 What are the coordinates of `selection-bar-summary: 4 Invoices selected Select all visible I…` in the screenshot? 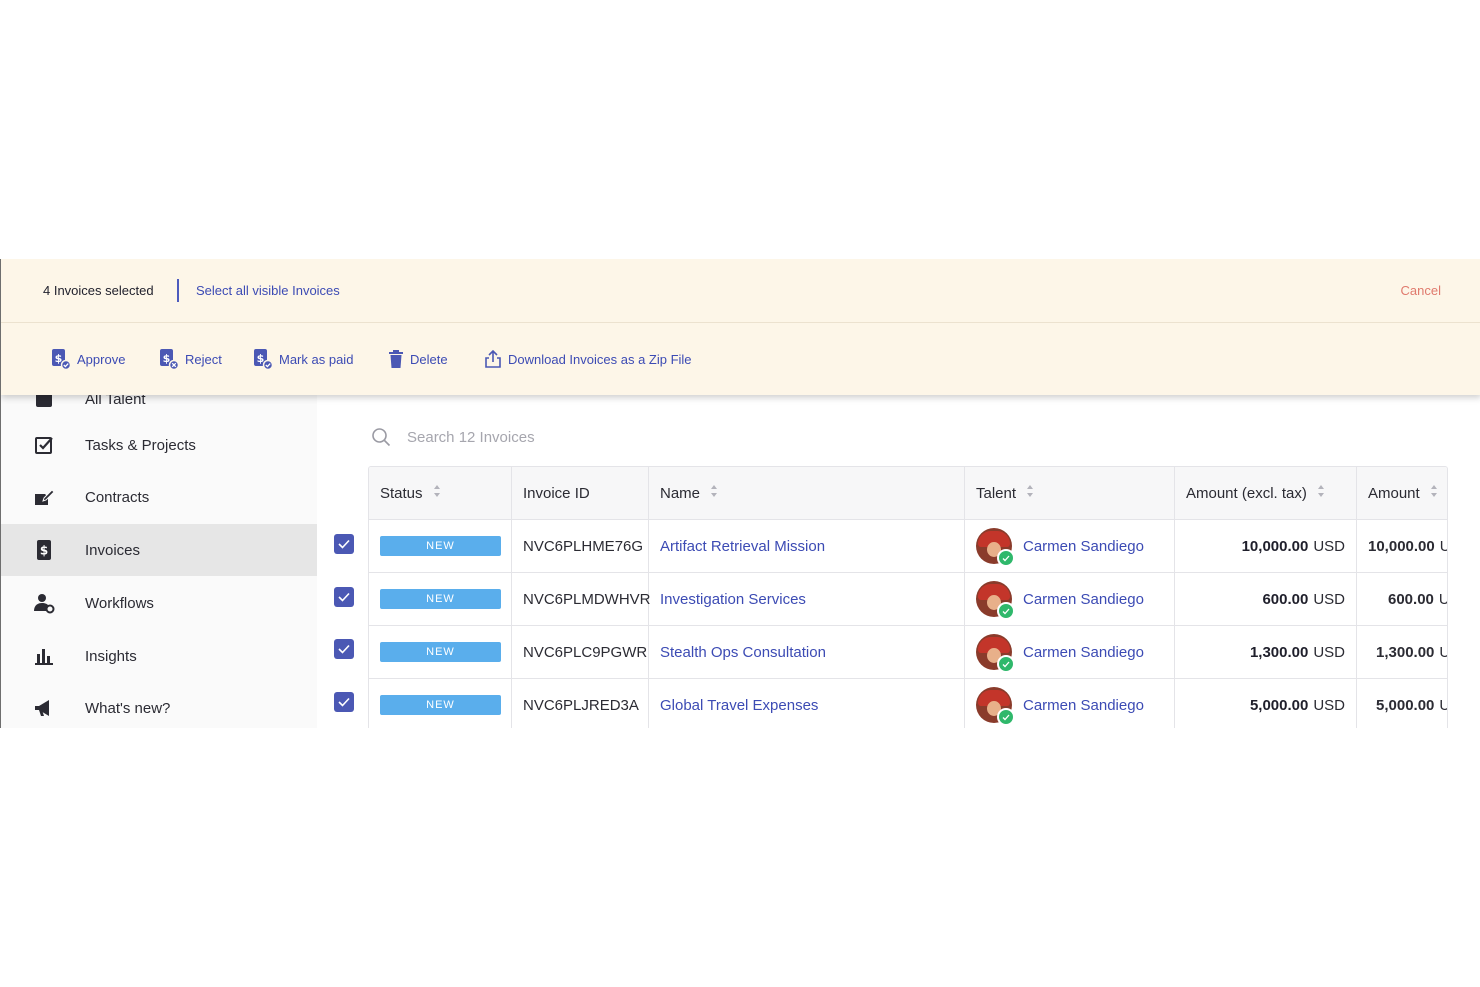 It's located at (740, 291).